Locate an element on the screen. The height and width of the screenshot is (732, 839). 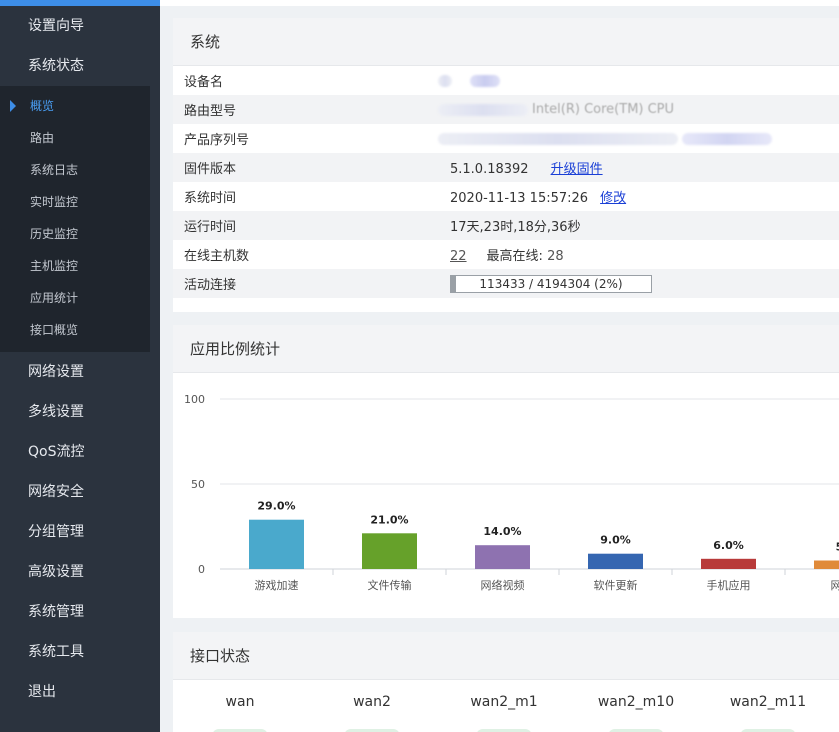
y-tick-label: 0 is located at coordinates (201, 569).